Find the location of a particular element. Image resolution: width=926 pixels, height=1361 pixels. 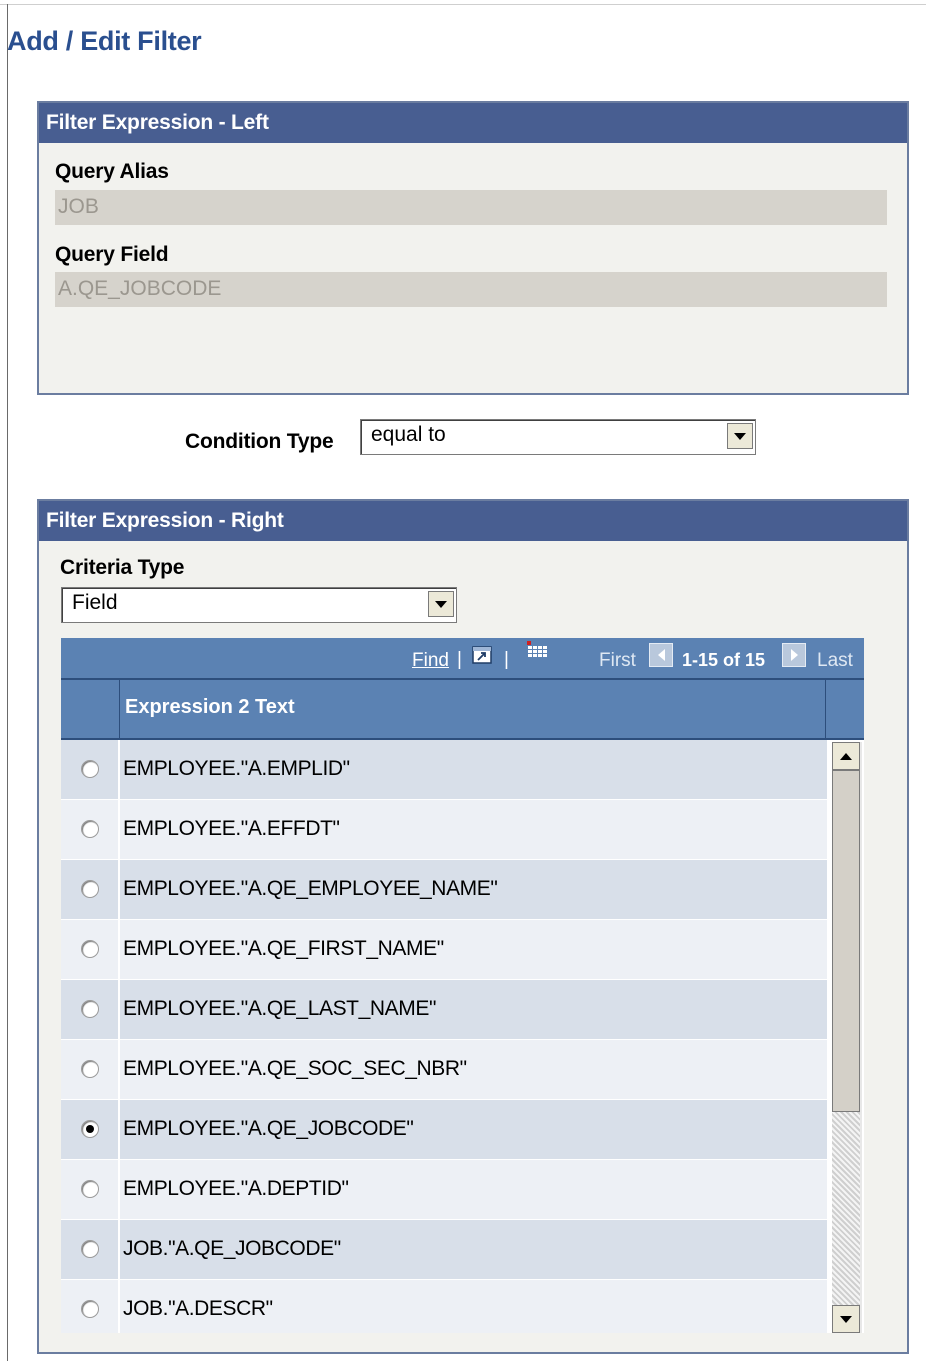

grid-vertical-scrollbar is located at coordinates (847, 1037).